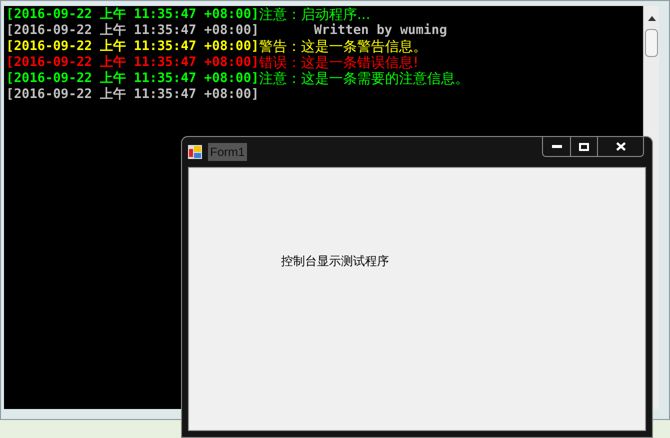  I want to click on close-icon, so click(621, 146).